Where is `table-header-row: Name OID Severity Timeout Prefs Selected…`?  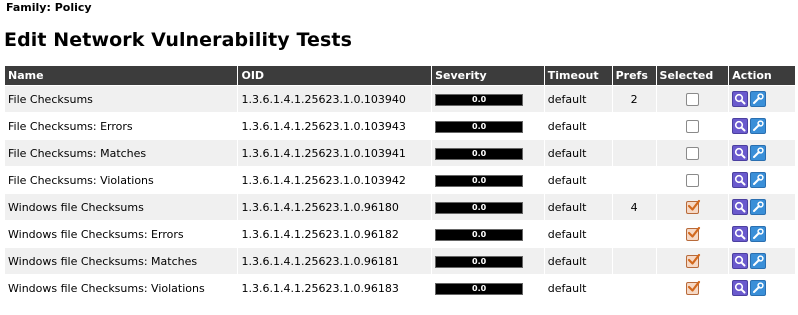 table-header-row: Name OID Severity Timeout Prefs Selected… is located at coordinates (400, 75).